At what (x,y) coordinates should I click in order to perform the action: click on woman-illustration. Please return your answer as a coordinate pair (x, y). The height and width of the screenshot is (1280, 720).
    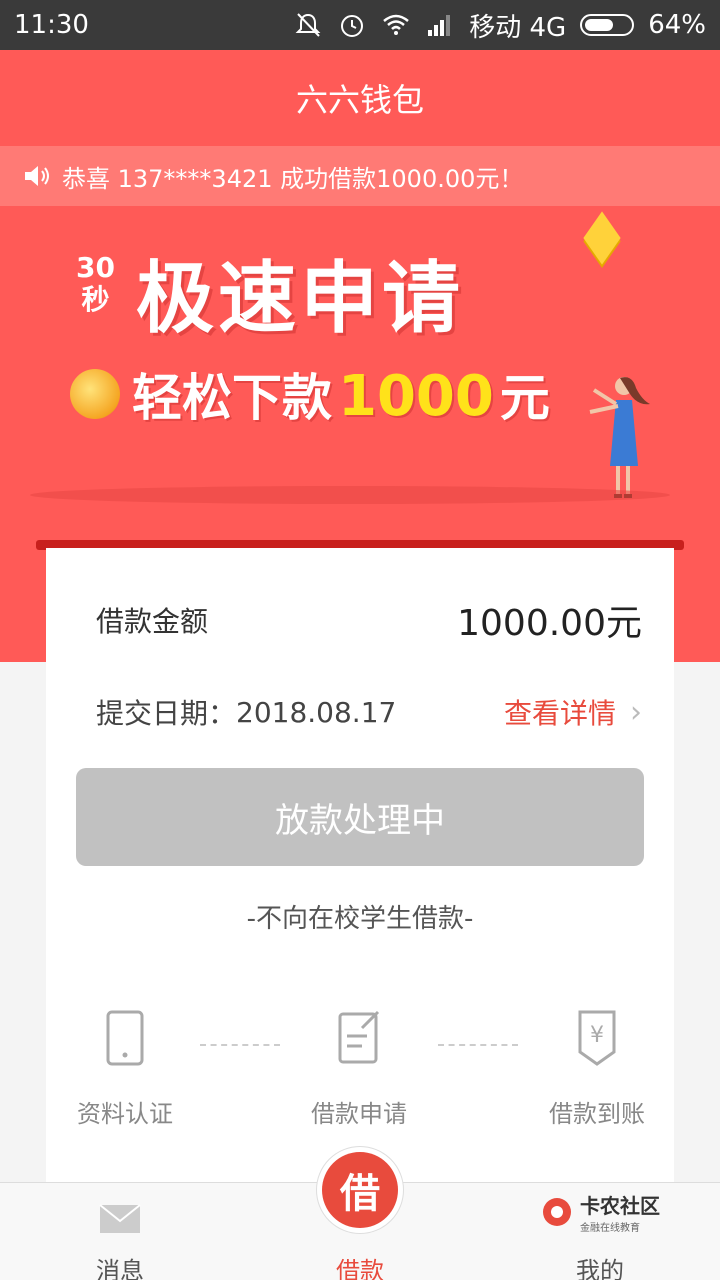
    Looking at the image, I should click on (619, 437).